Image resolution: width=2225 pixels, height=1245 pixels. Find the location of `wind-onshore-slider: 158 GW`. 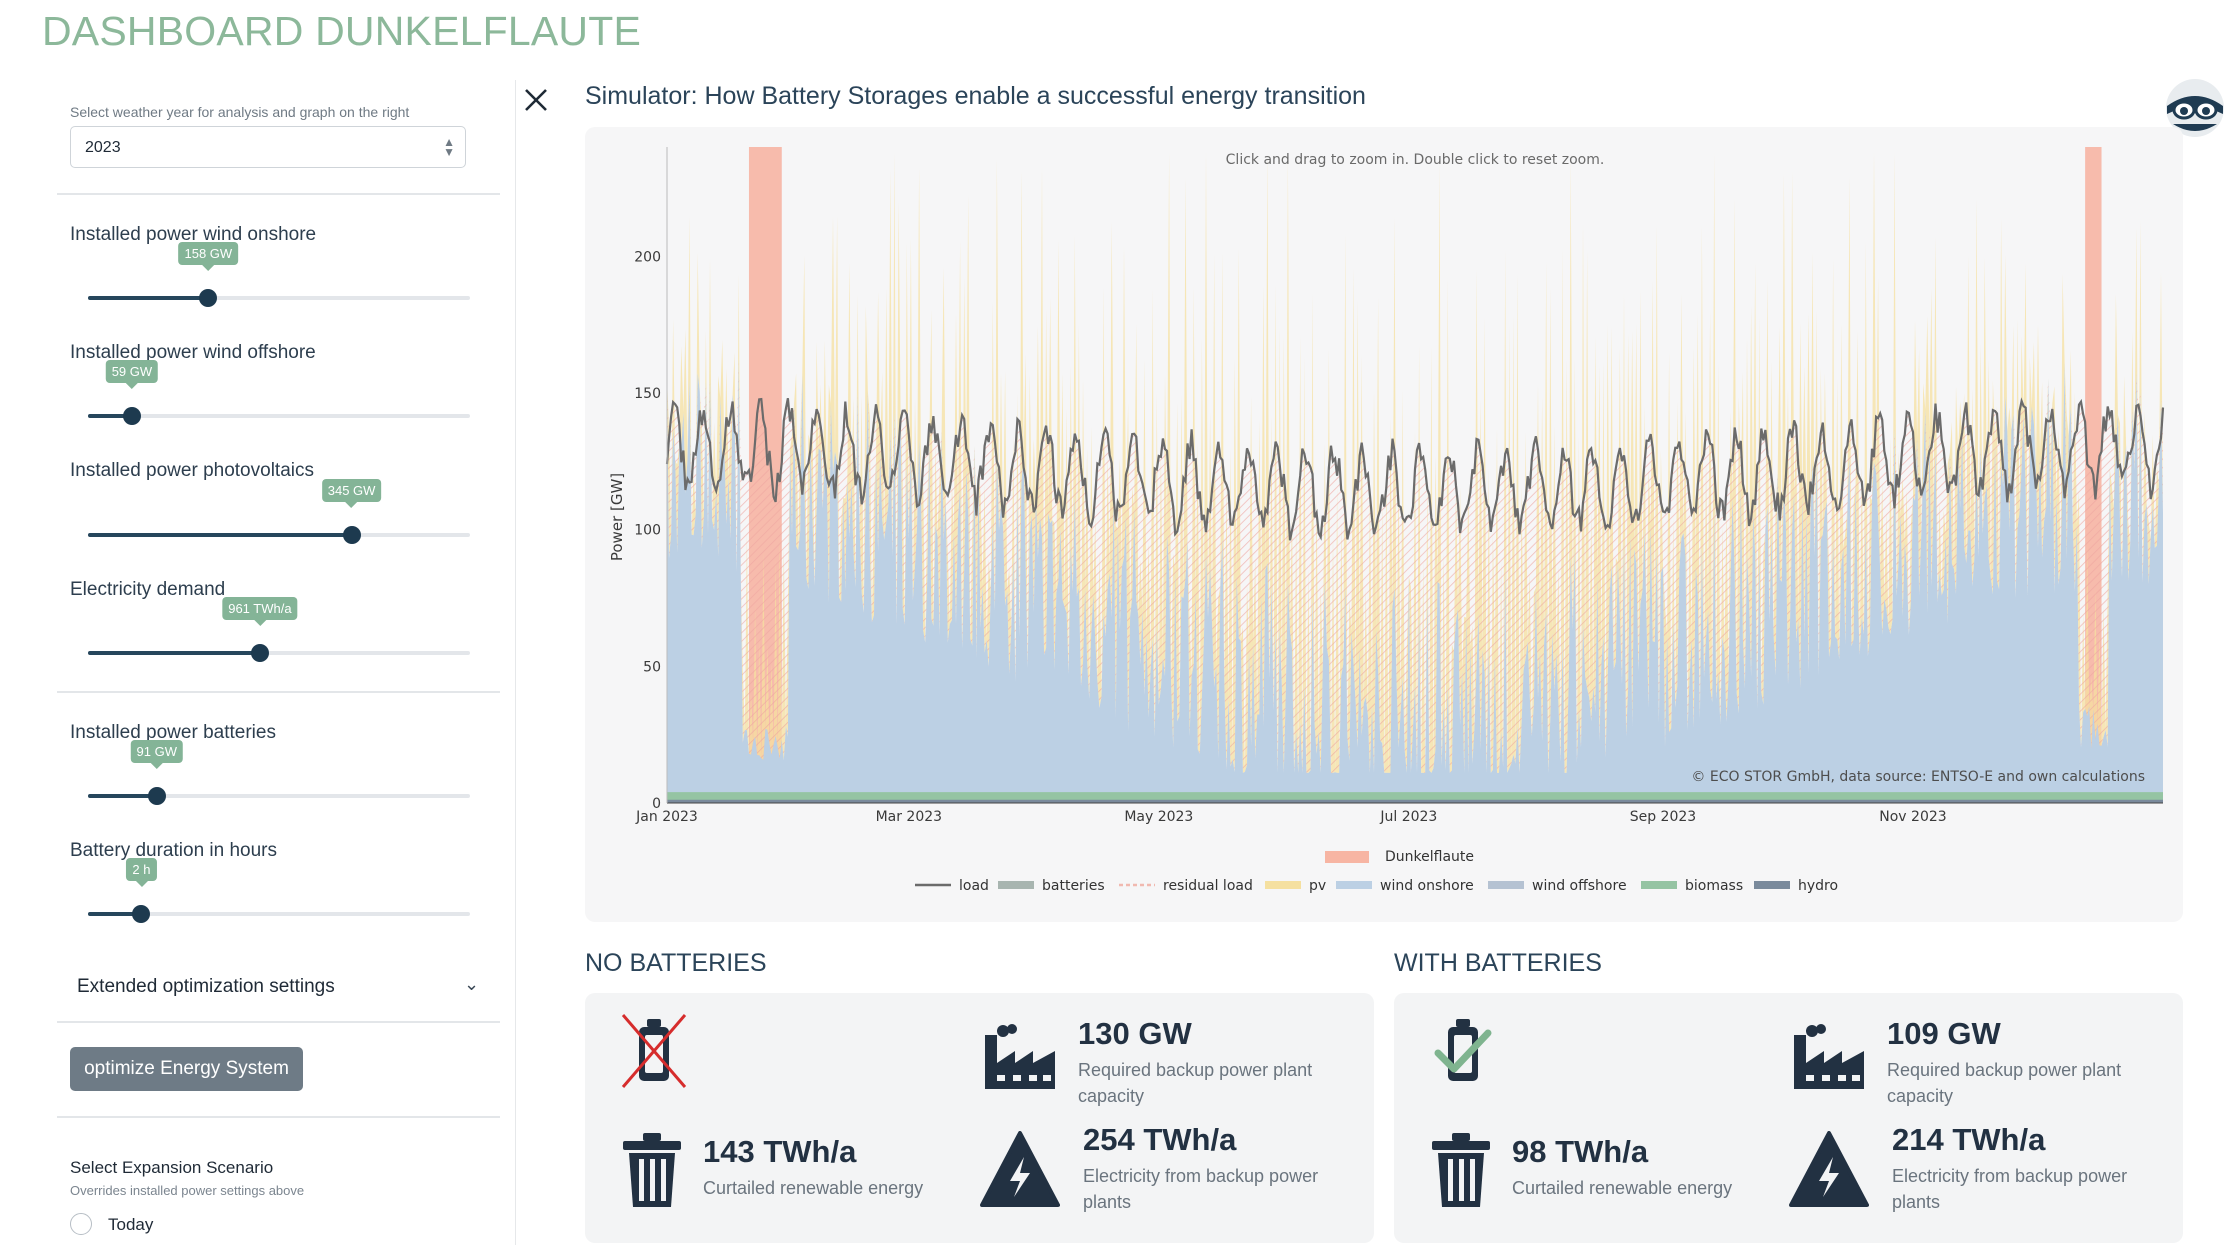

wind-onshore-slider: 158 GW is located at coordinates (279, 275).